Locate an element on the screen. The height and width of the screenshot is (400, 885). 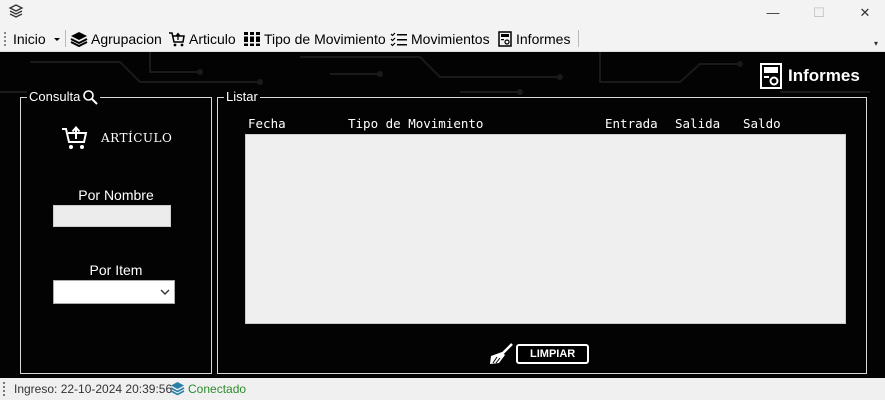
menu-informes: Informes is located at coordinates (533, 38).